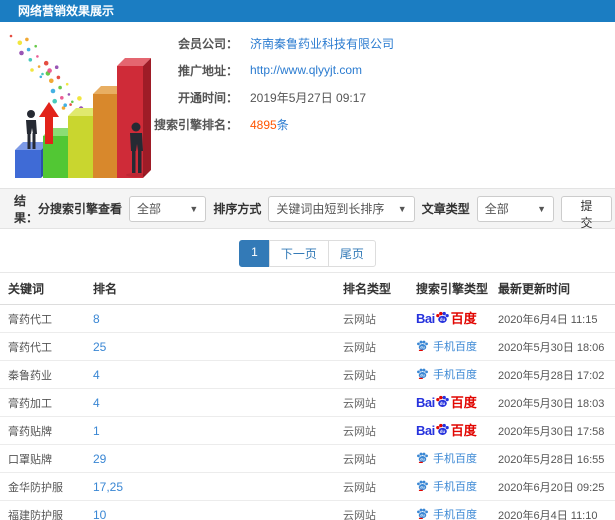 The height and width of the screenshot is (520, 615). What do you see at coordinates (210, 458) in the screenshot?
I see `rank-cell: 29` at bounding box center [210, 458].